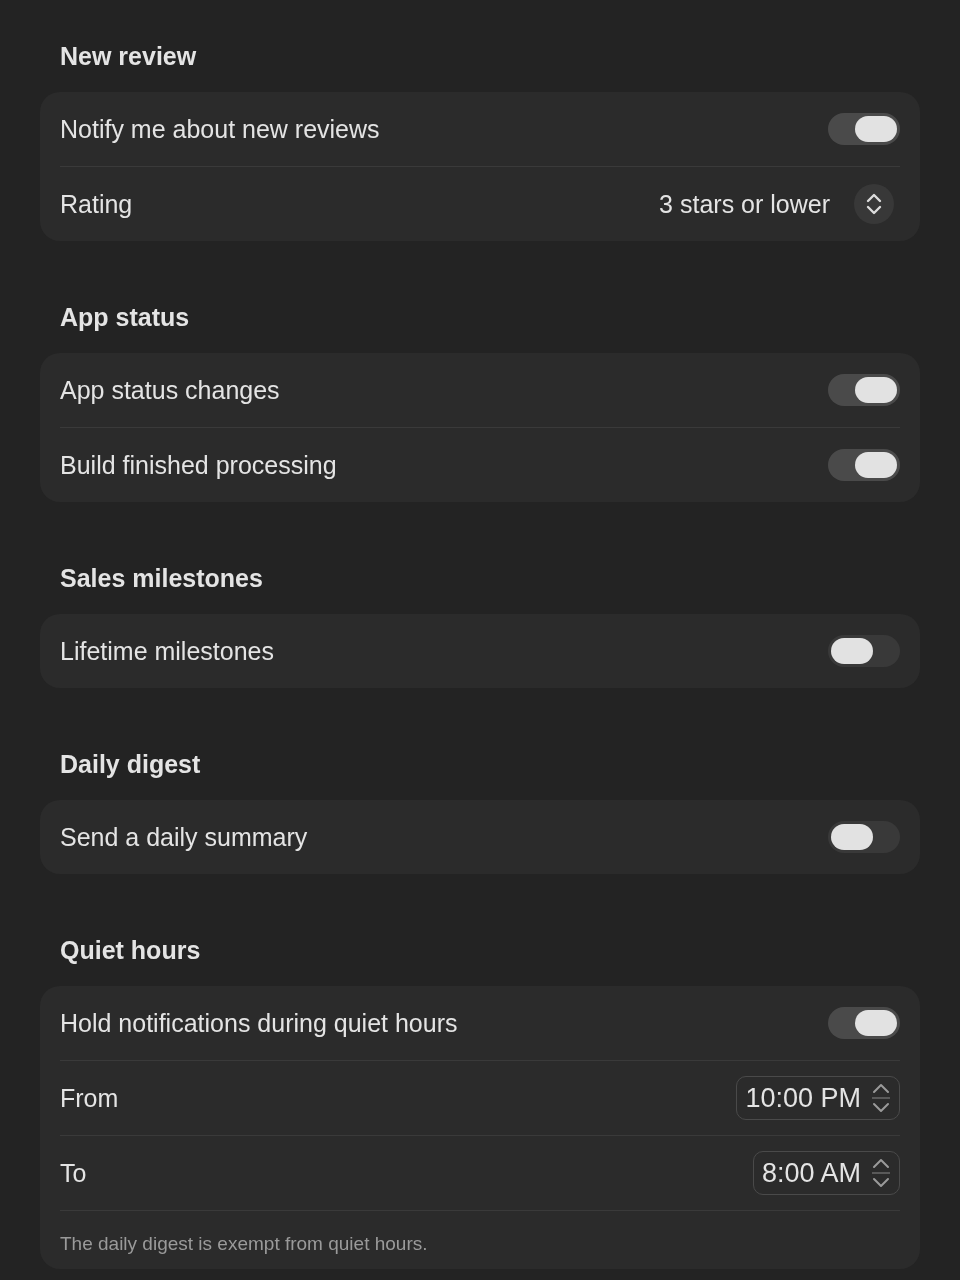  Describe the element at coordinates (259, 1023) in the screenshot. I see `setting-label: Hold notifications during quiet hours` at that location.